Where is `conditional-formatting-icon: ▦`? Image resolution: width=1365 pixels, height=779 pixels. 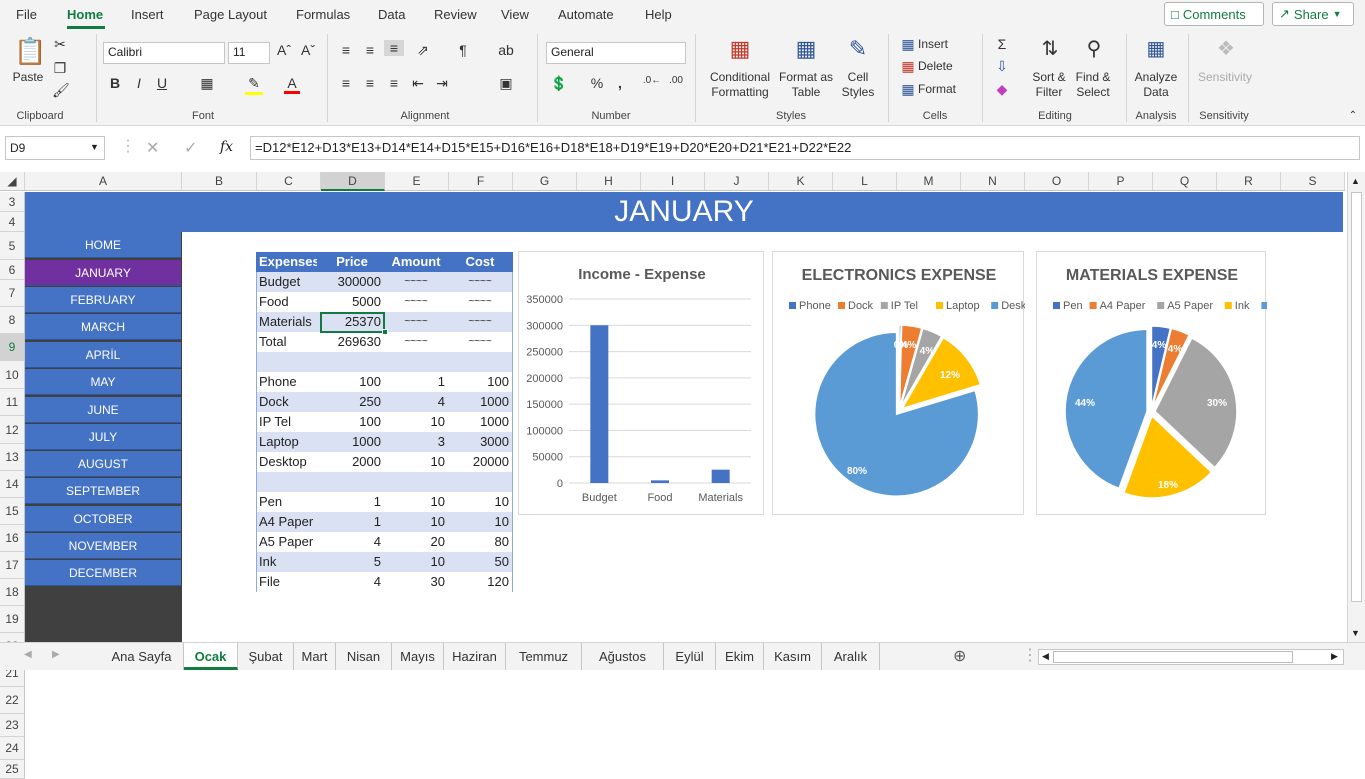
conditional-formatting-icon: ▦ is located at coordinates (740, 49).